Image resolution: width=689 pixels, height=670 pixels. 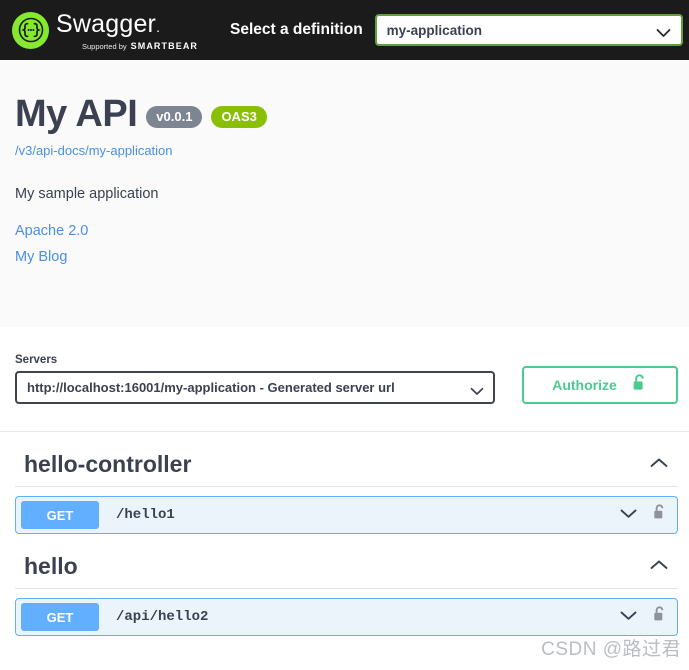 I want to click on api-description: My sample application, so click(x=87, y=194).